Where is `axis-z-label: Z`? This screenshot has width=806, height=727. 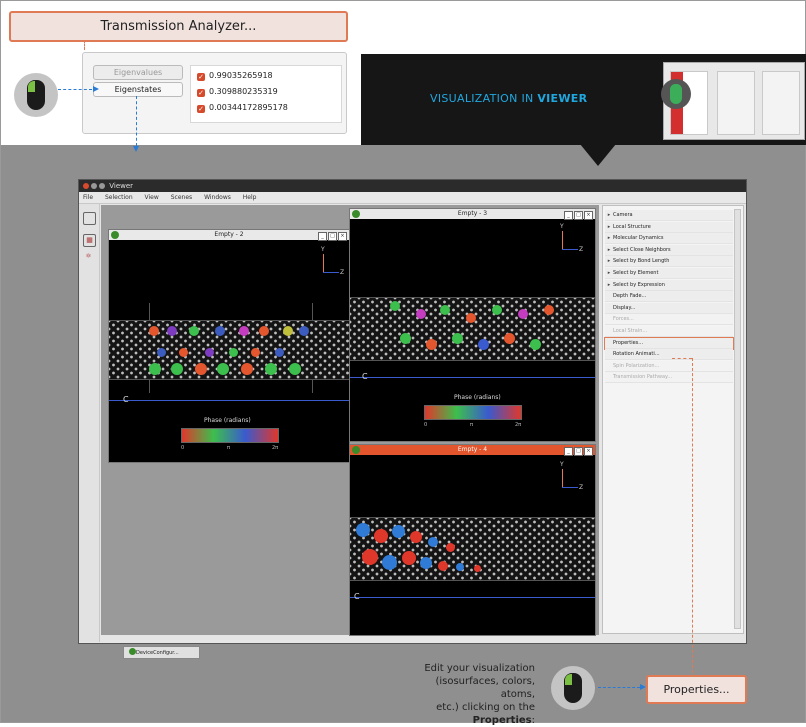
axis-z-label: Z is located at coordinates (581, 487).